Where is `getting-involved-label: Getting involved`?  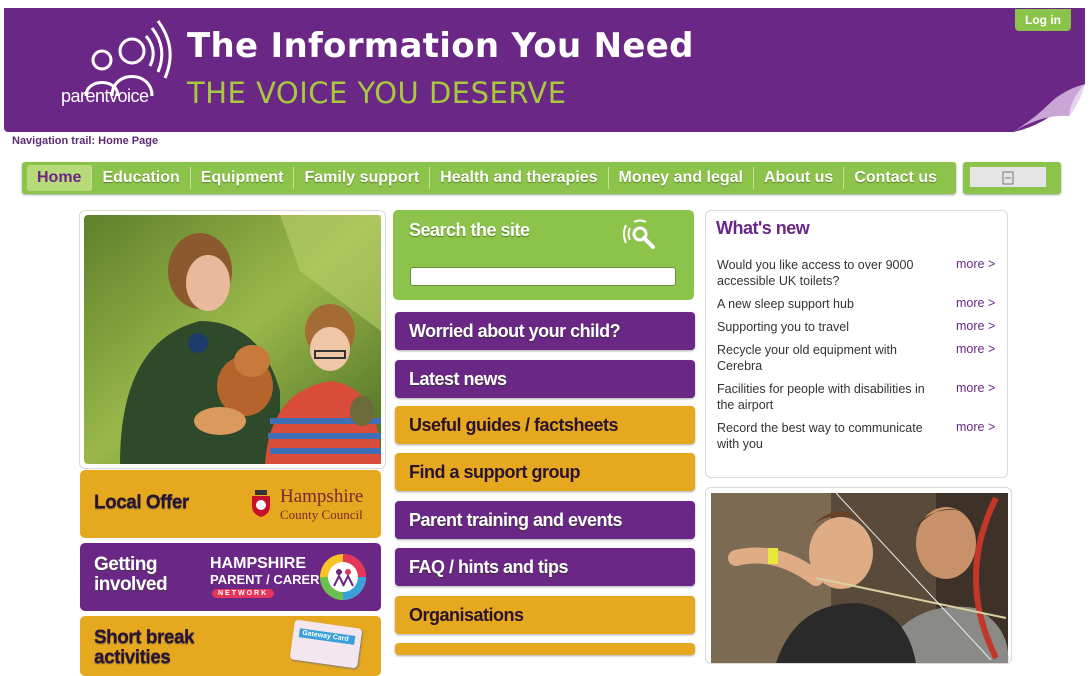
getting-involved-label: Getting involved is located at coordinates (131, 574).